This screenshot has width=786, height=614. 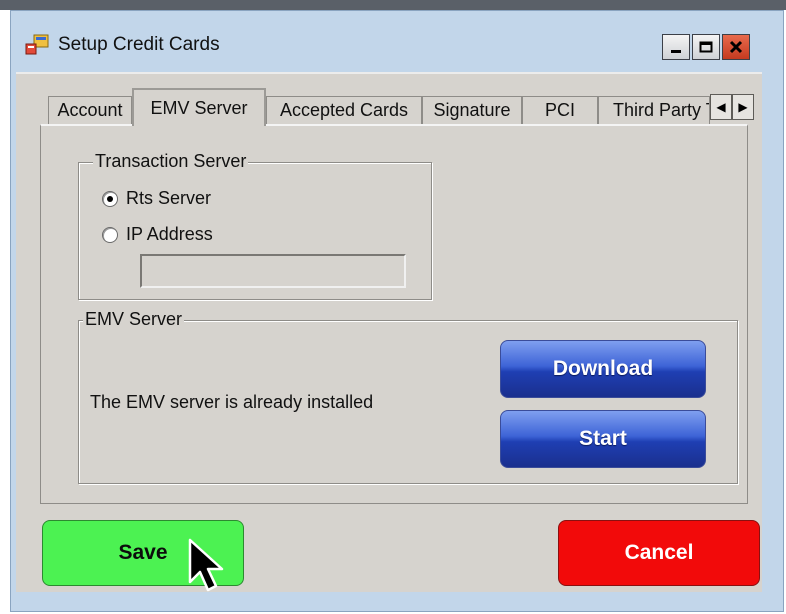 I want to click on download-button: Download, so click(x=603, y=369).